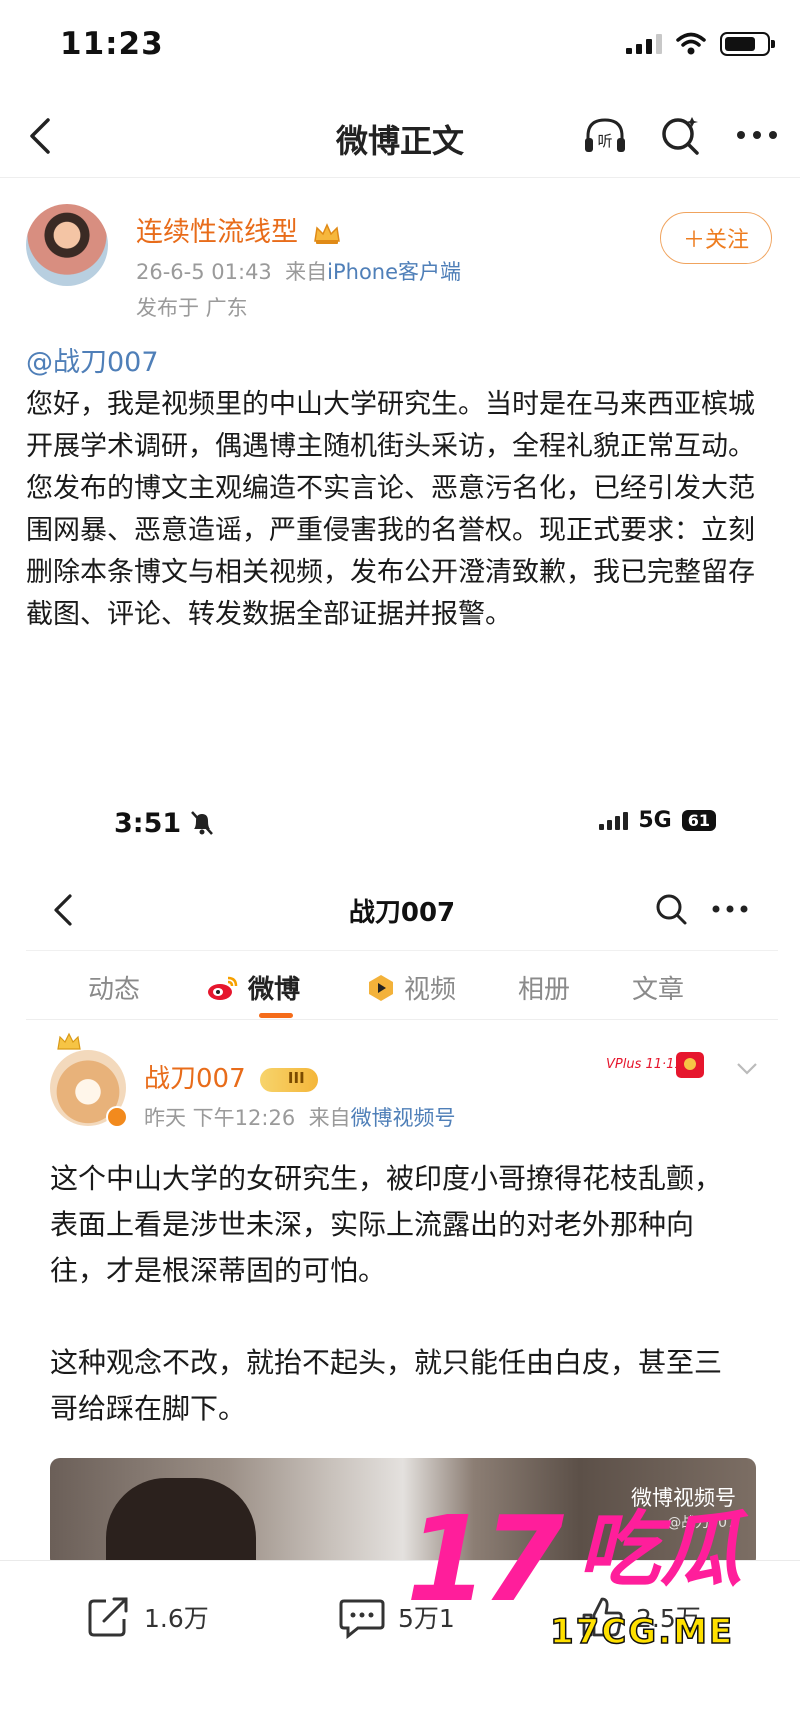  I want to click on active-tab-indicator, so click(276, 1015).